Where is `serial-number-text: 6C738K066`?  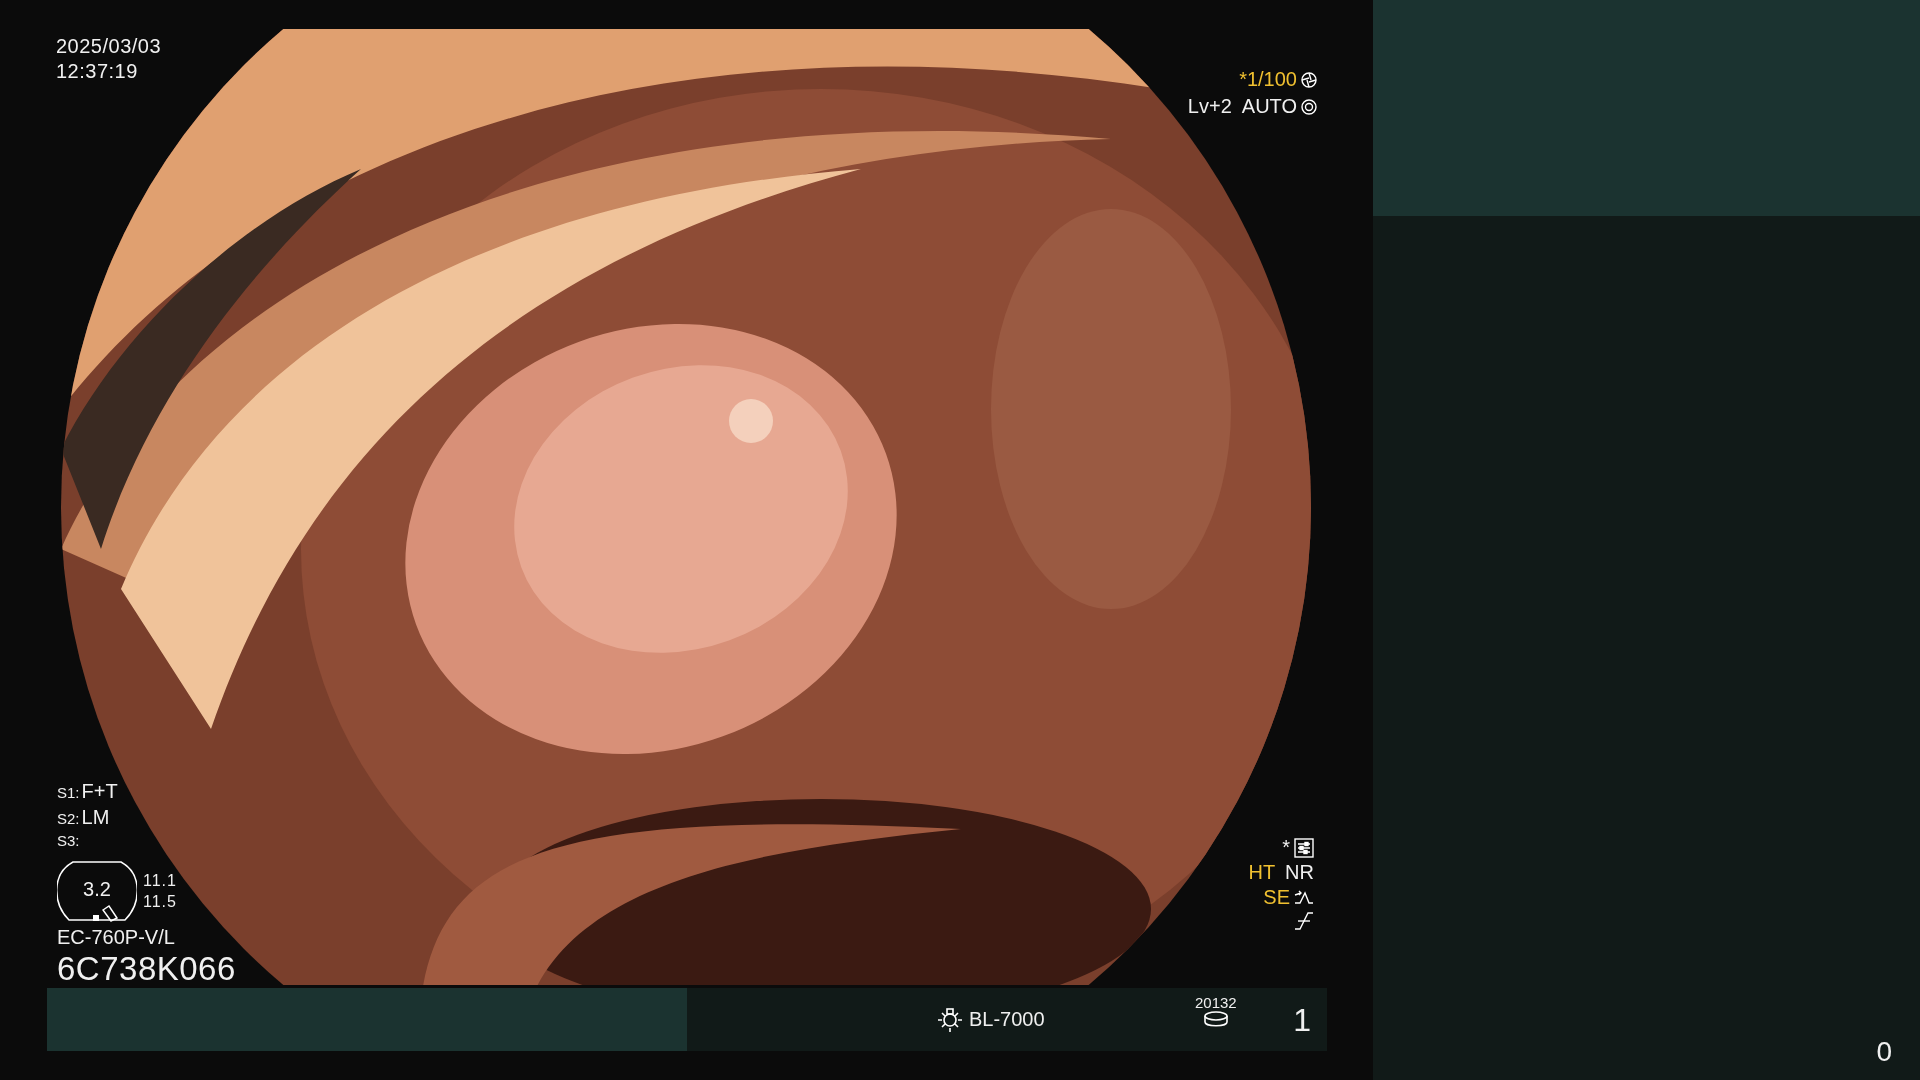
serial-number-text: 6C738K066 is located at coordinates (146, 969).